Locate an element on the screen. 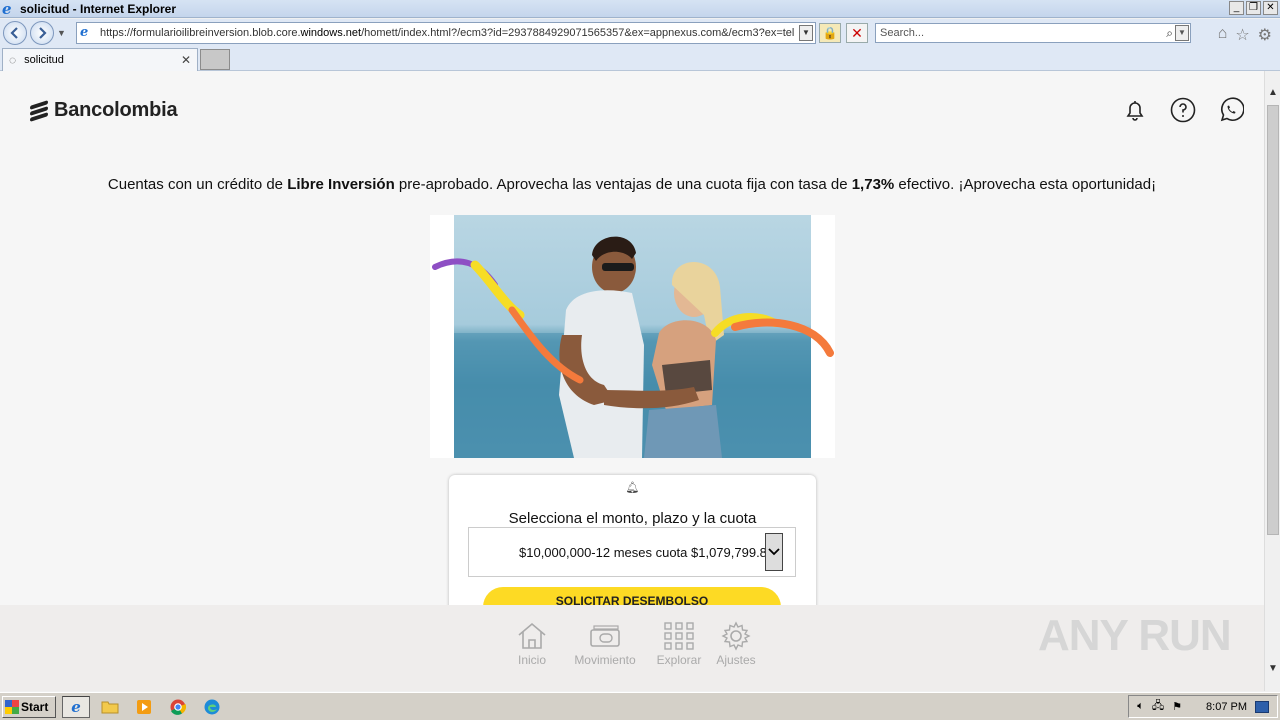 The image size is (1280, 720). ie-logo-icon: e is located at coordinates (7, 9).